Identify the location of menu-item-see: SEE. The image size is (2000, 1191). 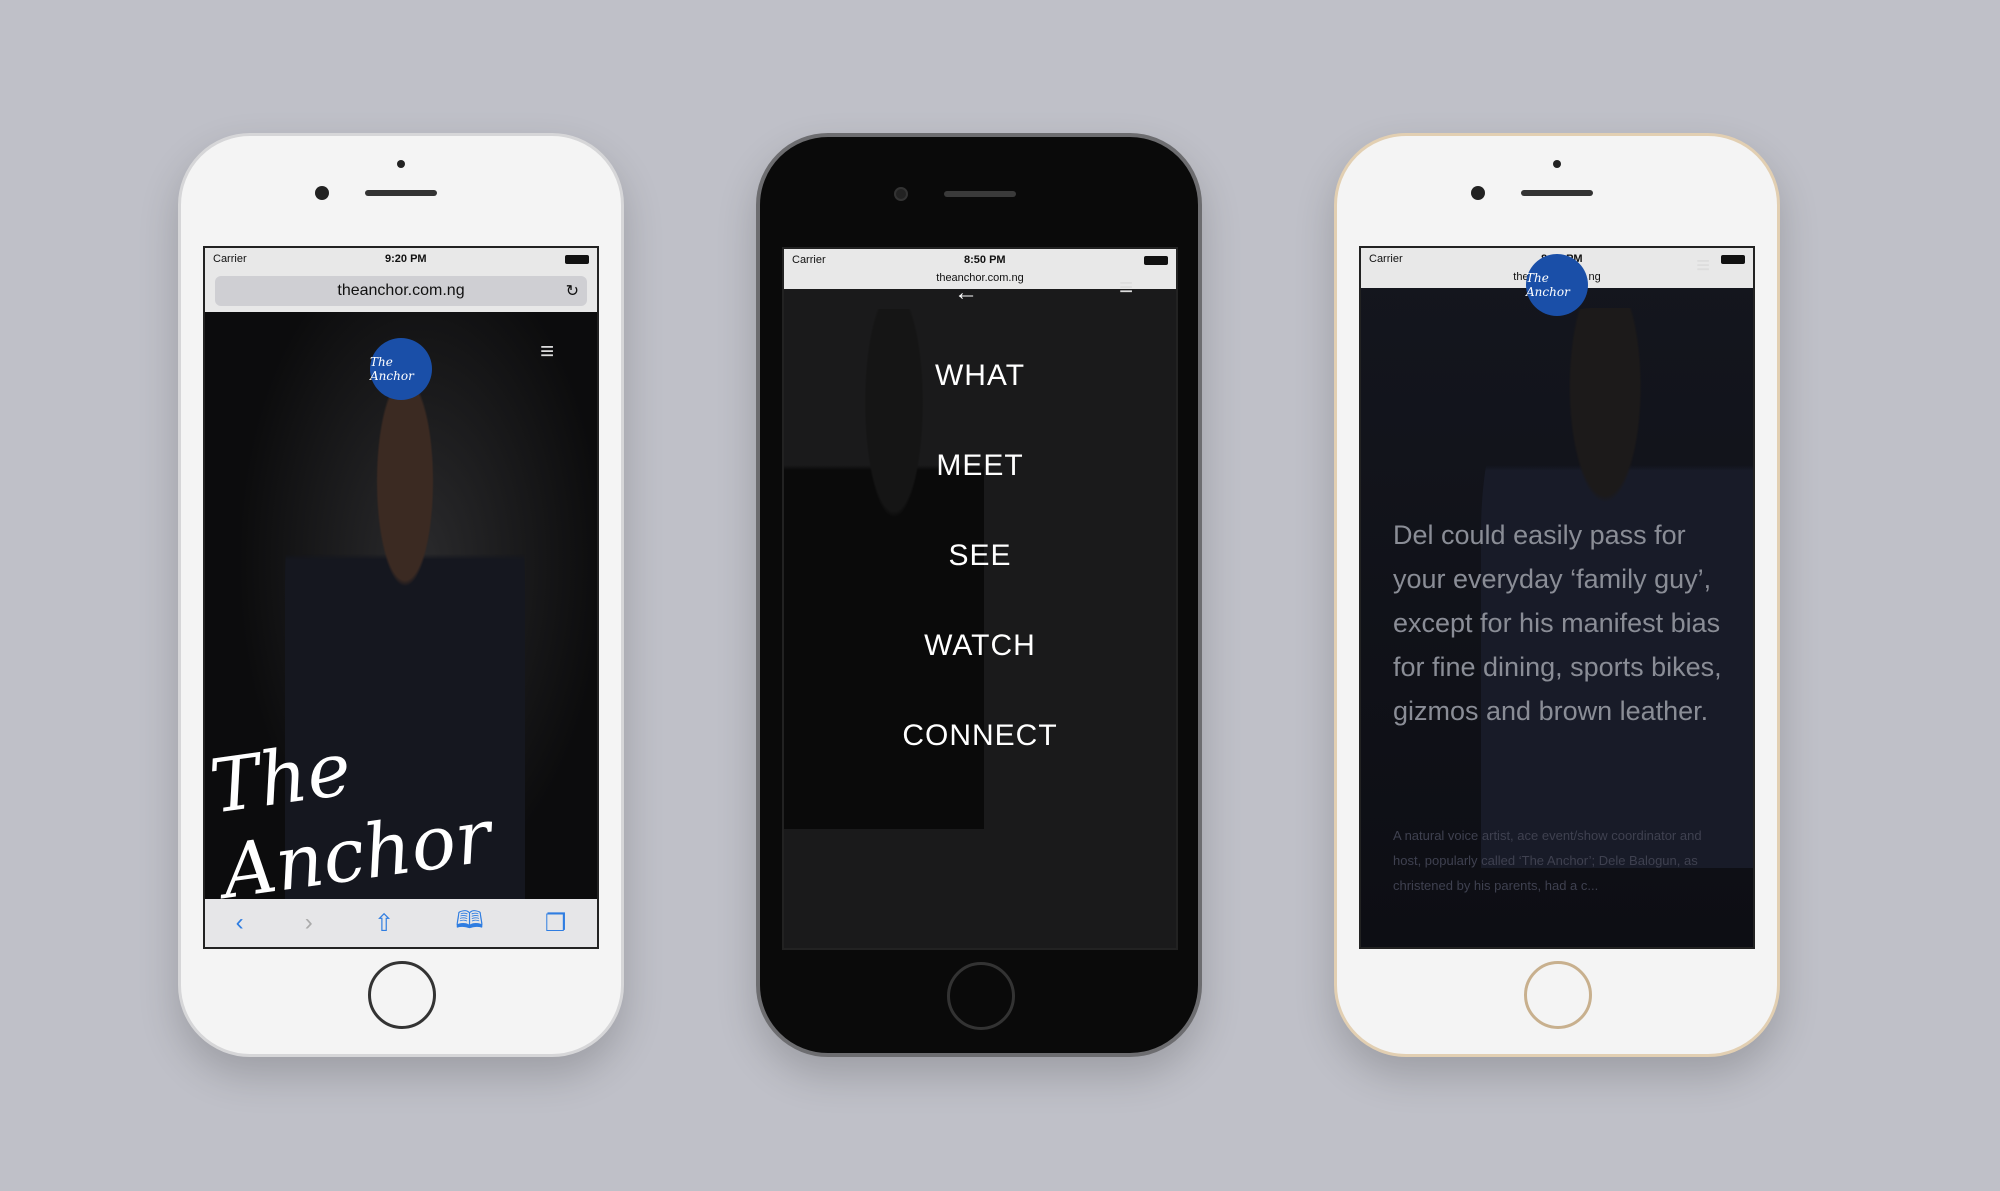
(980, 556).